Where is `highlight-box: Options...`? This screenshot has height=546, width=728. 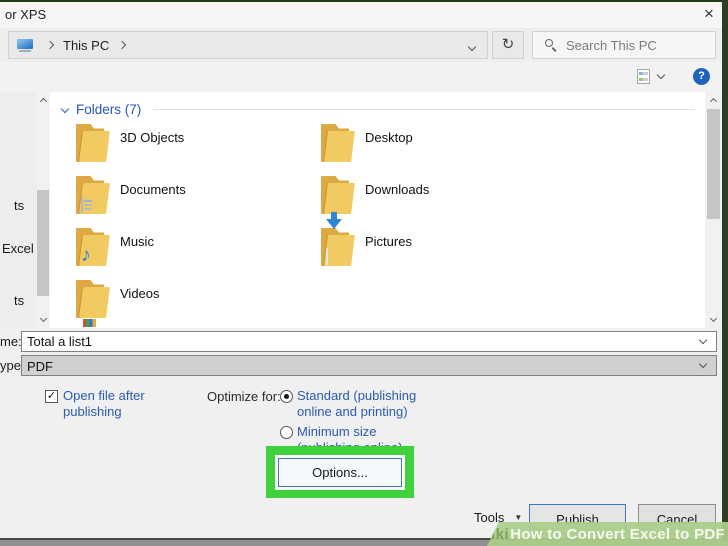 highlight-box: Options... is located at coordinates (340, 472).